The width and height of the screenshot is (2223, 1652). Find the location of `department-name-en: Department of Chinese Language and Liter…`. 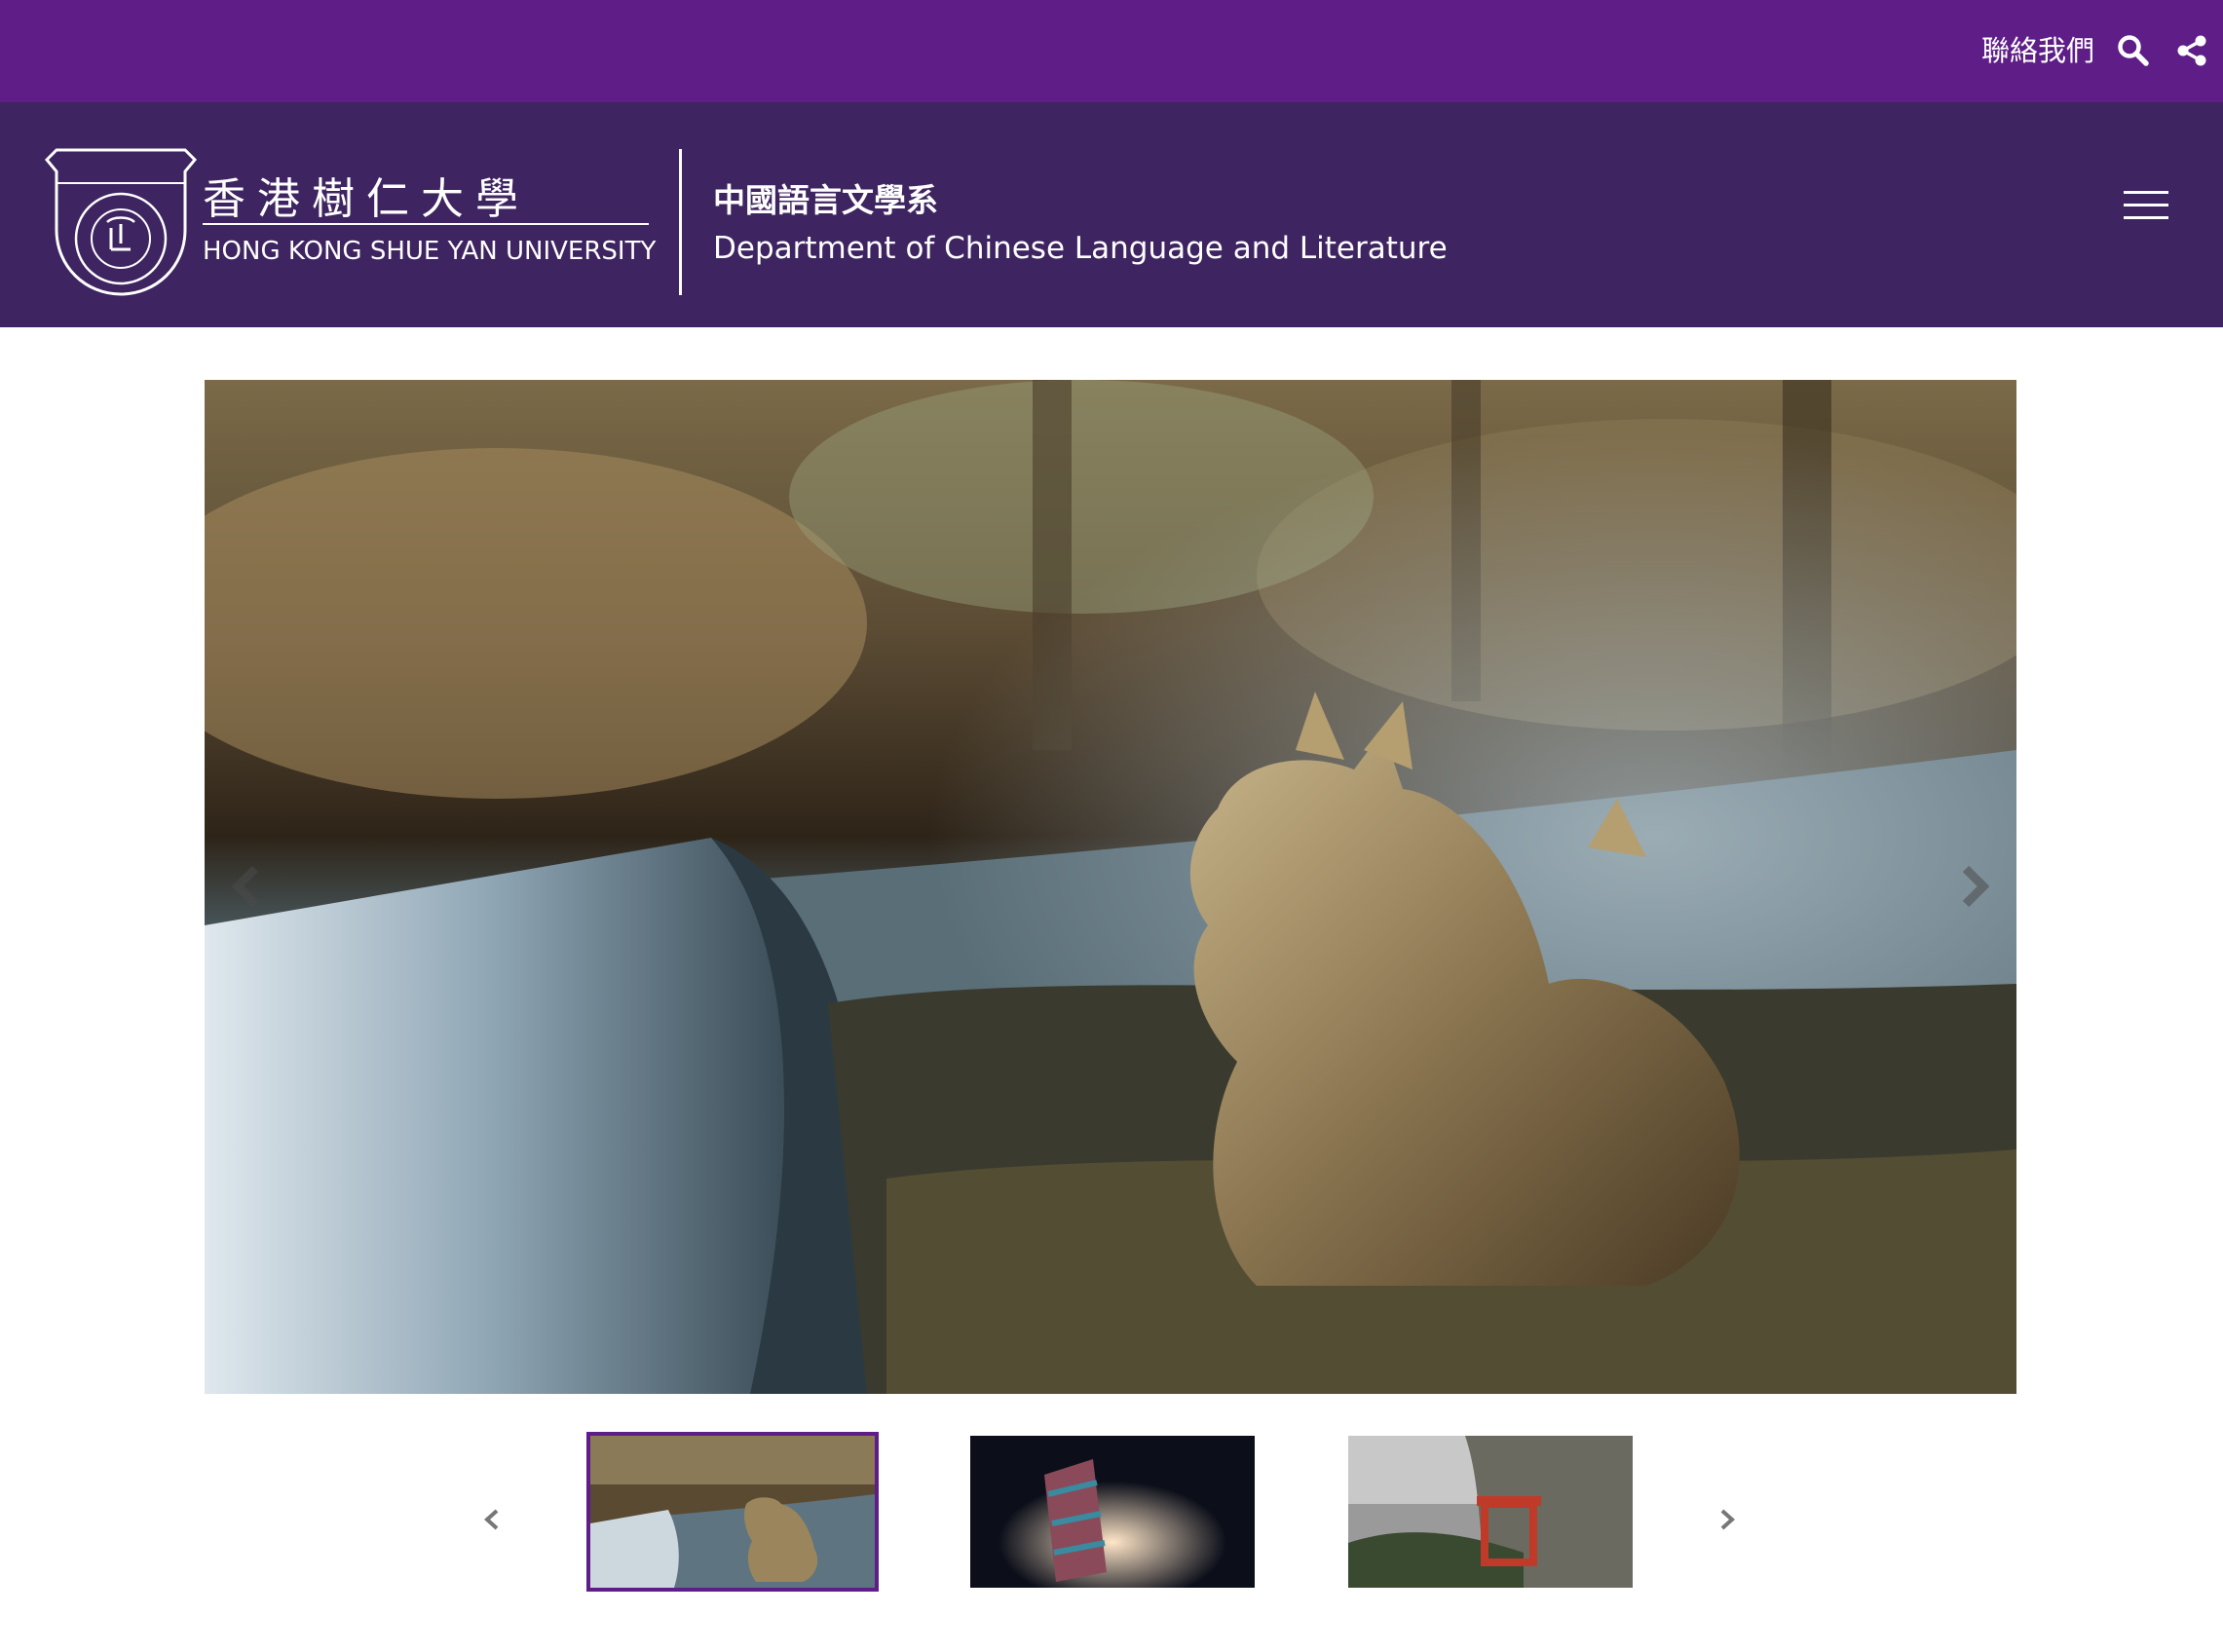

department-name-en: Department of Chinese Language and Liter… is located at coordinates (1080, 249).